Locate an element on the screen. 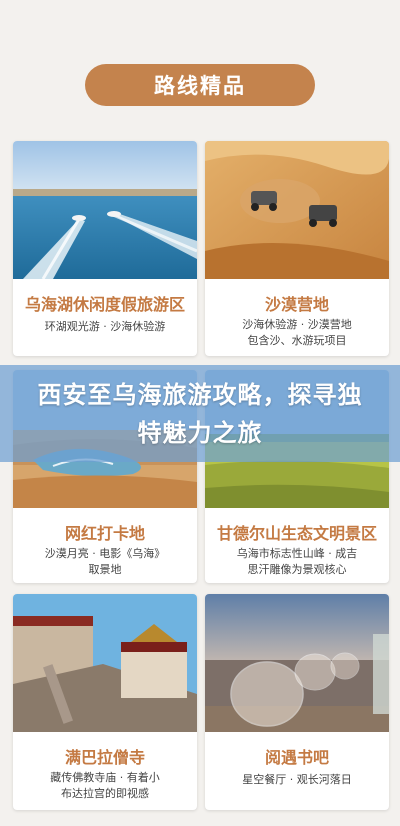  card-description: 环湖观光游 · 沙海休验游 is located at coordinates (105, 326).